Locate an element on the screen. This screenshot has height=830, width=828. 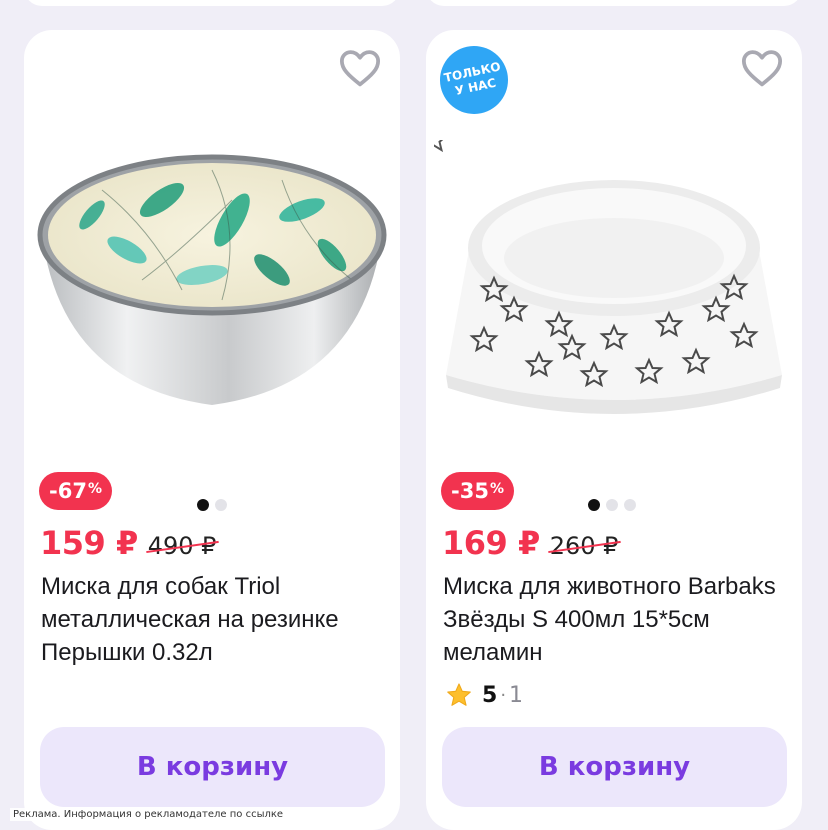
discount-badge: -35% is located at coordinates (477, 491).